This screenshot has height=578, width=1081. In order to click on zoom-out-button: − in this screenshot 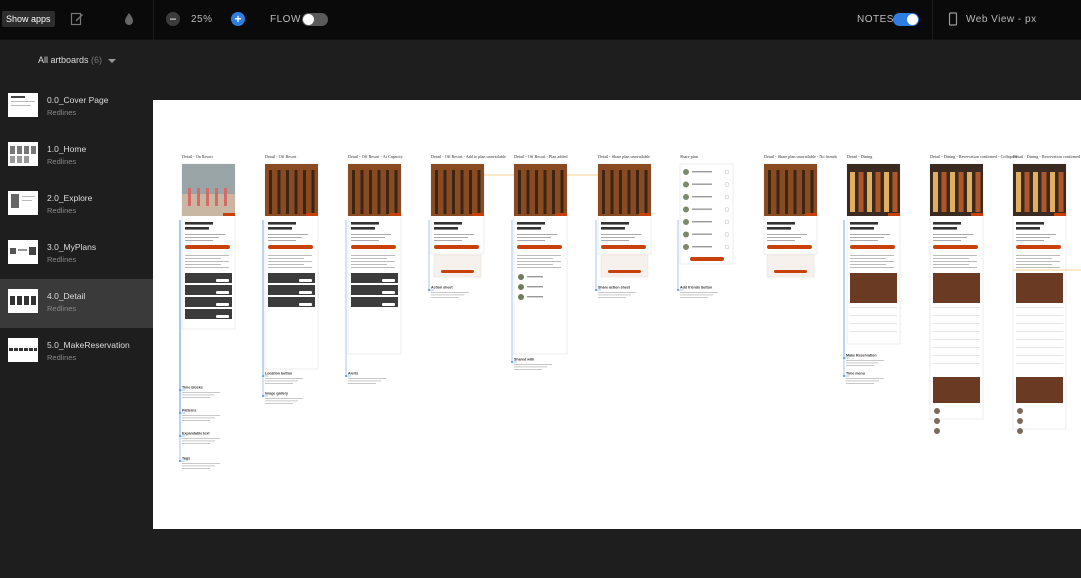, I will do `click(173, 19)`.